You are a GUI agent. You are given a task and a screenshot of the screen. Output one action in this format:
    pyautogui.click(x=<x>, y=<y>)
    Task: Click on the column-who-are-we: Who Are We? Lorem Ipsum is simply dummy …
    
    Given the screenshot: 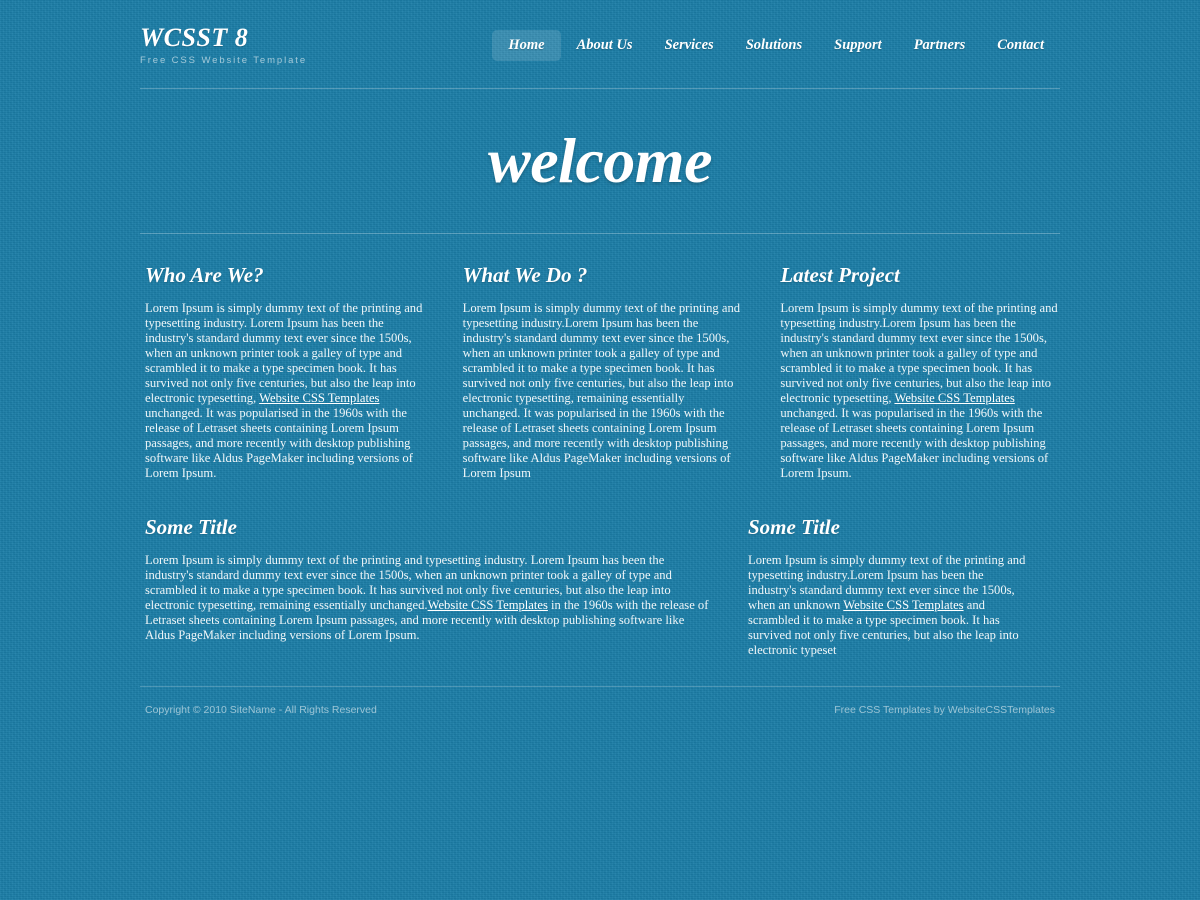 What is the action you would take?
    pyautogui.click(x=282, y=372)
    